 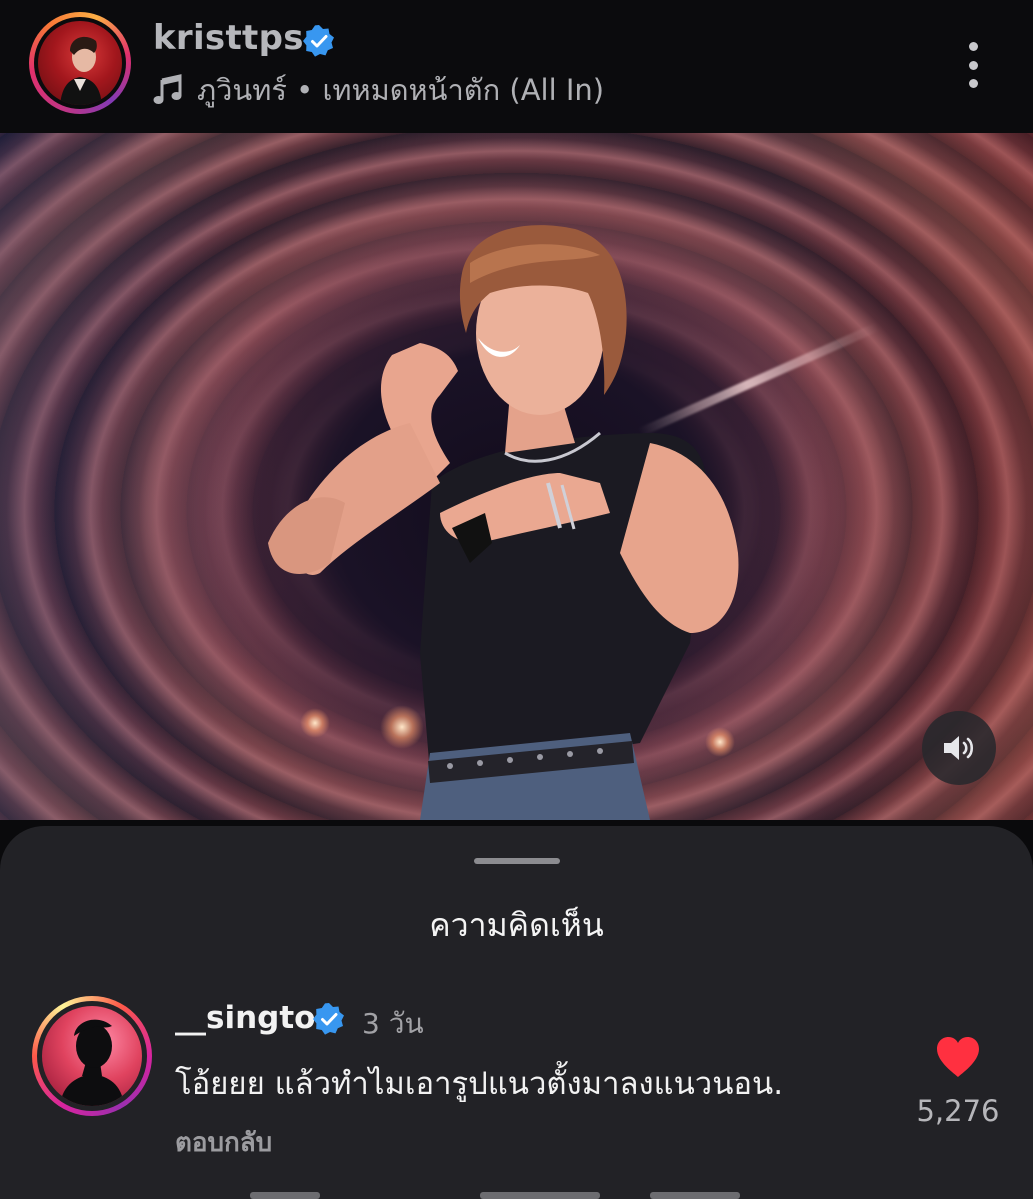 I want to click on more-vertical-icon, so click(x=973, y=46).